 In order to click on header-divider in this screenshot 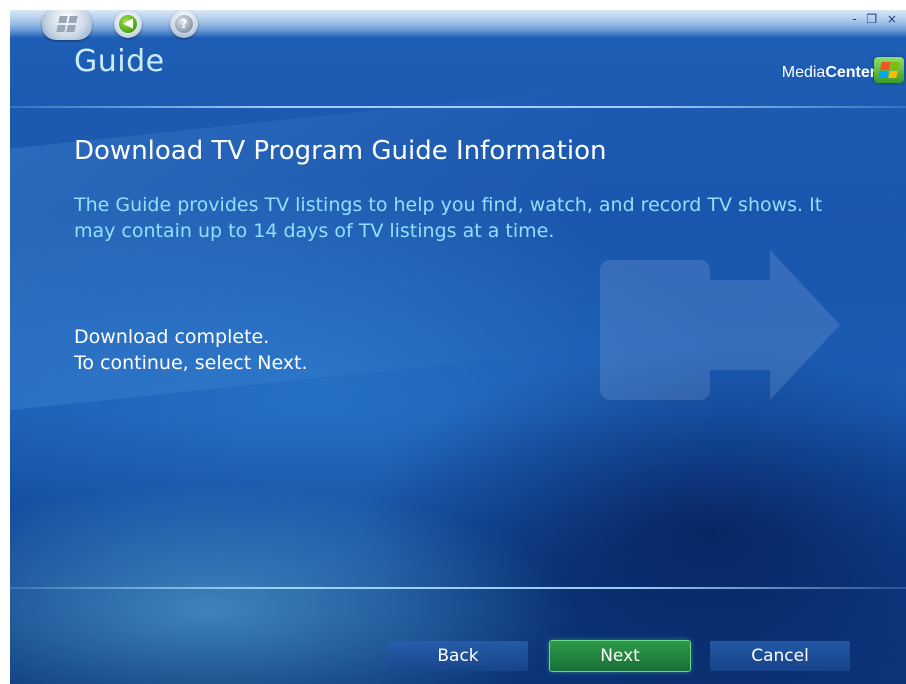, I will do `click(458, 107)`.